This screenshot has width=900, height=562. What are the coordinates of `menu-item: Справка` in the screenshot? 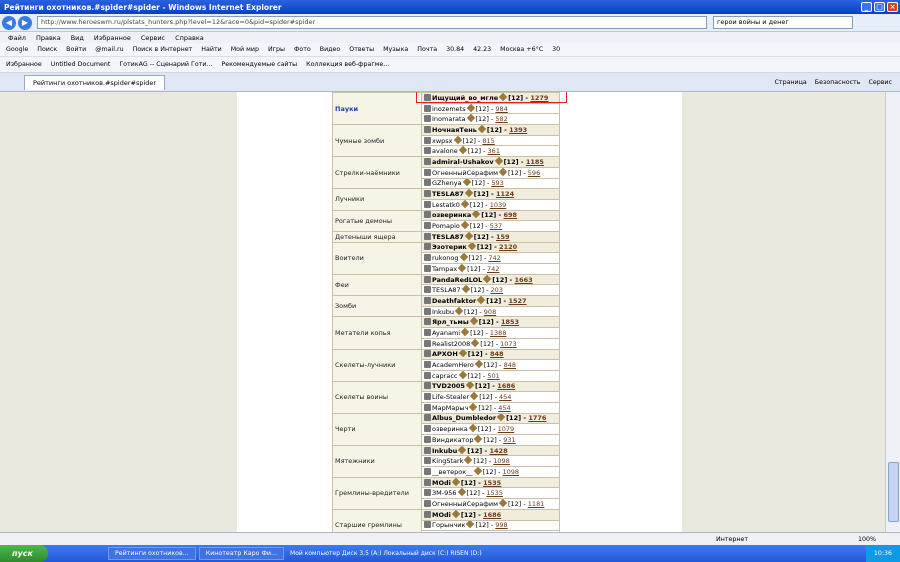 It's located at (189, 38).